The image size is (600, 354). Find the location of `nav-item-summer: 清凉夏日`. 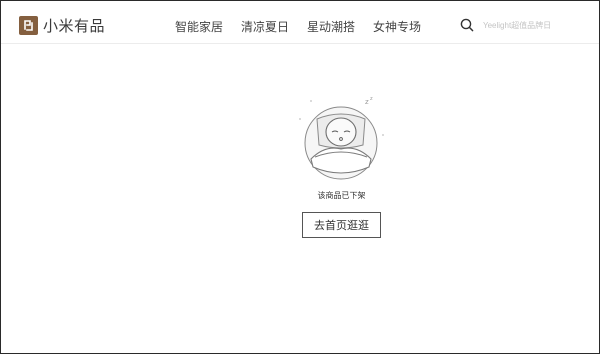

nav-item-summer: 清凉夏日 is located at coordinates (265, 26).